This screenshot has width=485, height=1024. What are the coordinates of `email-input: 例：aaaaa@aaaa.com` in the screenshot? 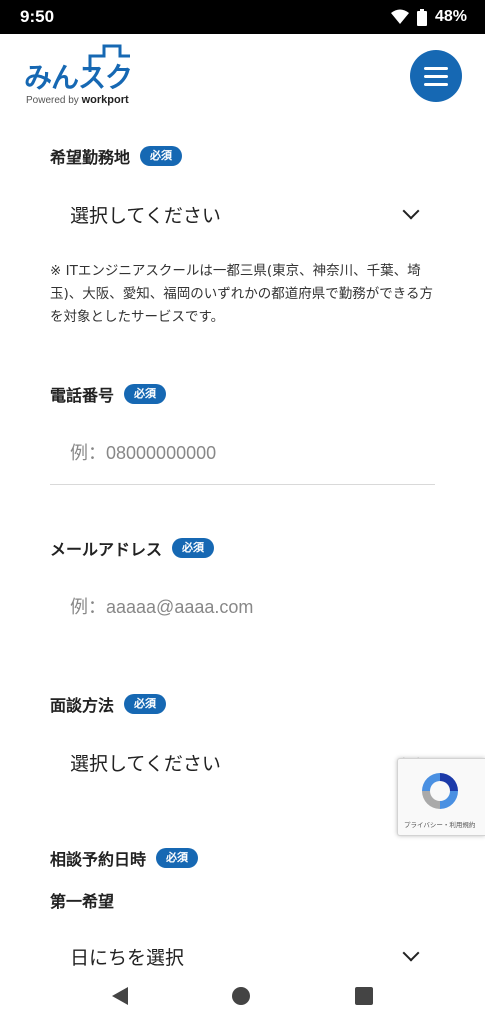 It's located at (242, 606).